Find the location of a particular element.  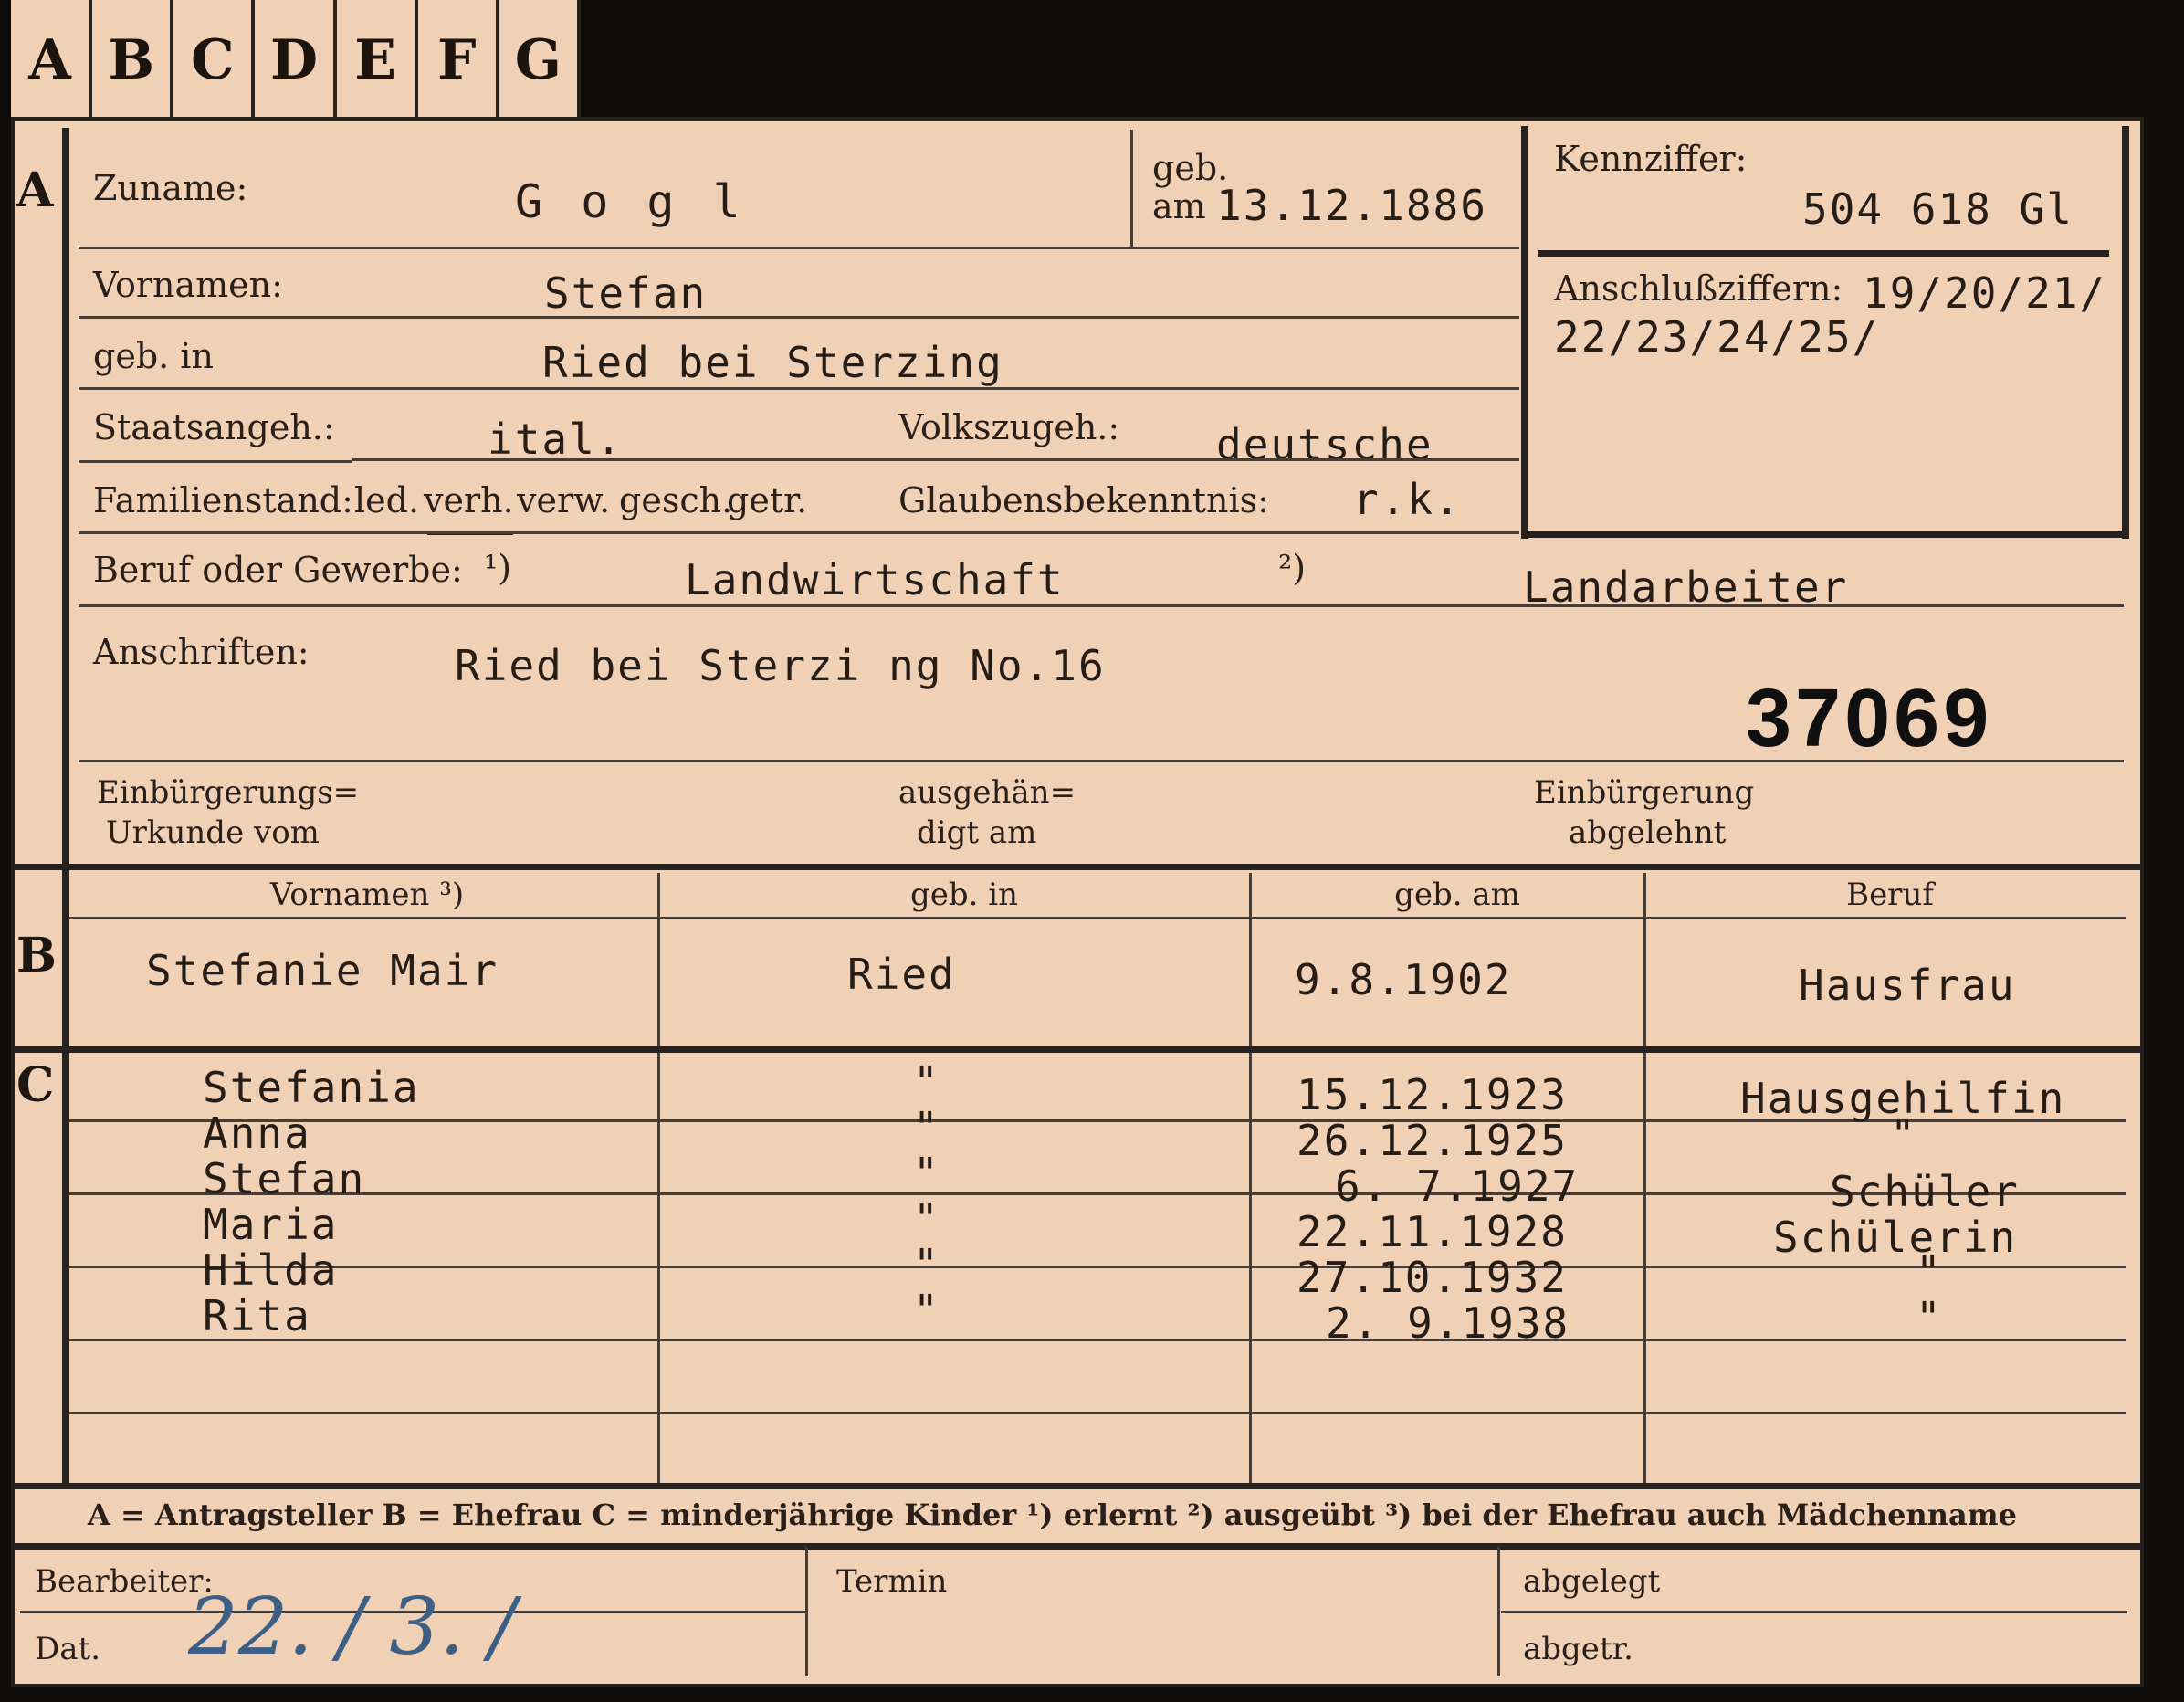

termin-label: Termin is located at coordinates (892, 1581).